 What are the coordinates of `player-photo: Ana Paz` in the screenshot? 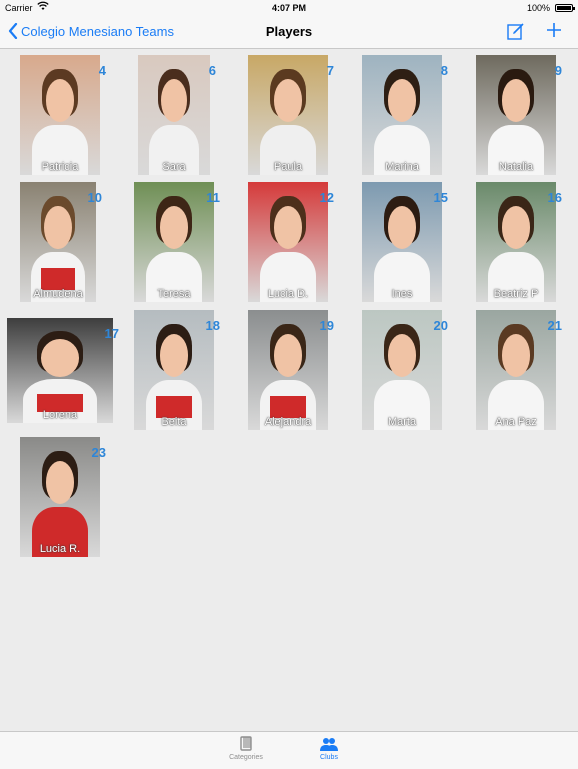 It's located at (516, 370).